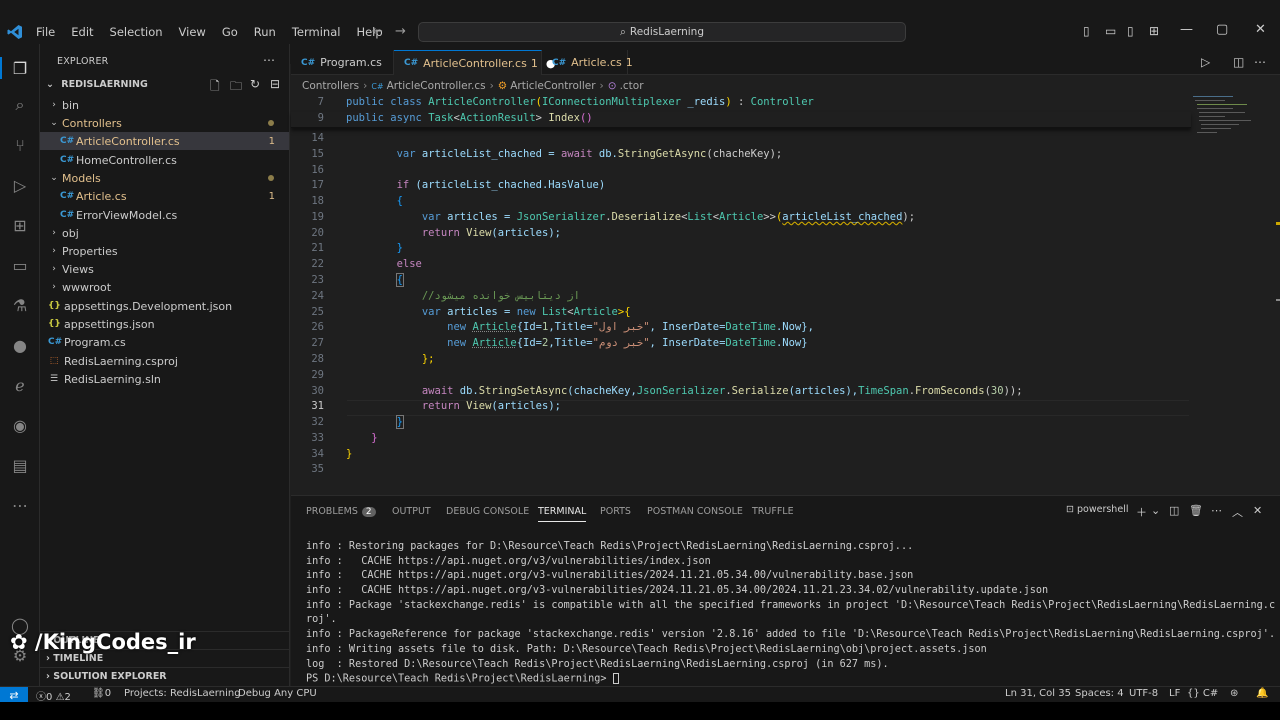 The image size is (1280, 720). What do you see at coordinates (236, 87) in the screenshot?
I see `new-folder-icon: 🗀` at bounding box center [236, 87].